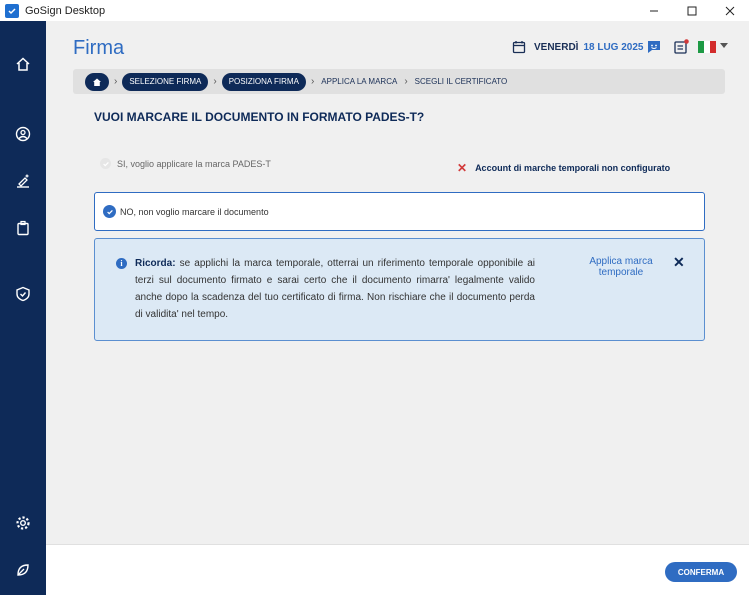 The height and width of the screenshot is (595, 749). I want to click on breadcrumb-step-scegli-certificato: SCEGLI IL CERTIFICATO, so click(461, 81).